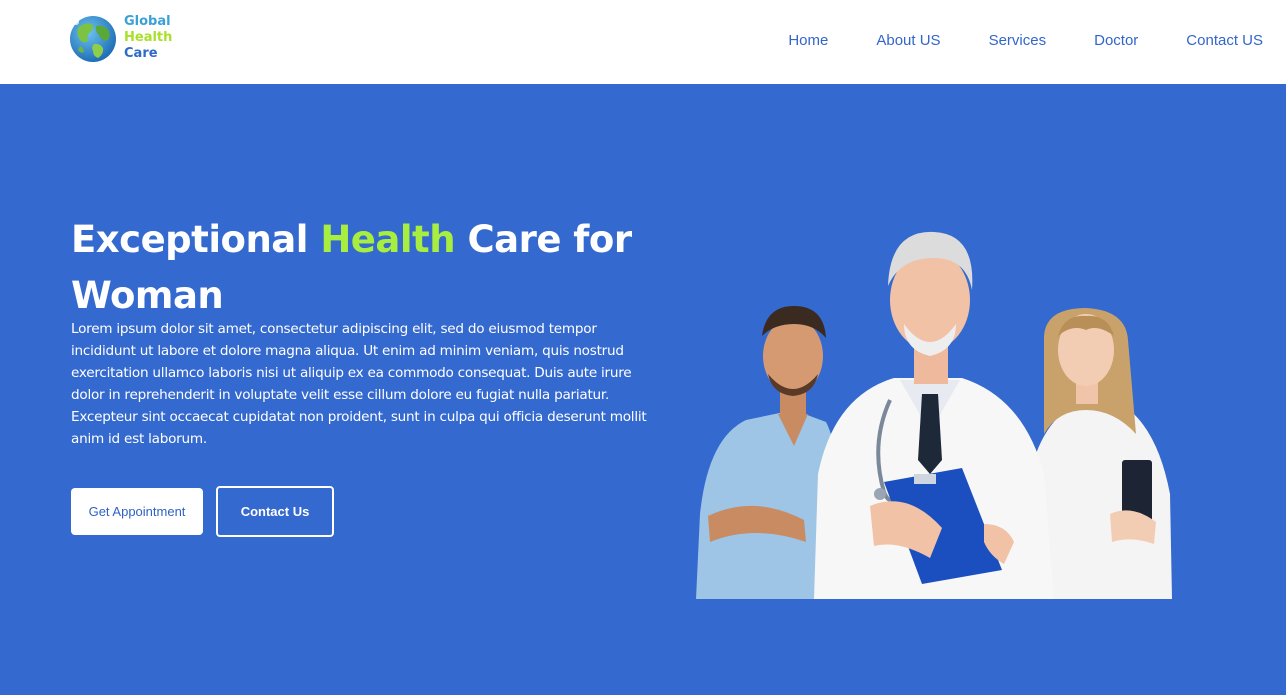 This screenshot has width=1286, height=695. What do you see at coordinates (908, 41) in the screenshot?
I see `nav-item-about-us: About US` at bounding box center [908, 41].